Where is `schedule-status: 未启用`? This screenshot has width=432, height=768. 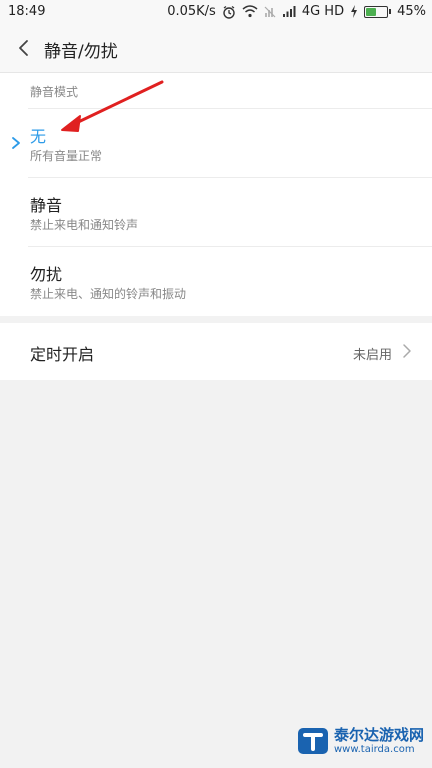 schedule-status: 未启用 is located at coordinates (372, 355).